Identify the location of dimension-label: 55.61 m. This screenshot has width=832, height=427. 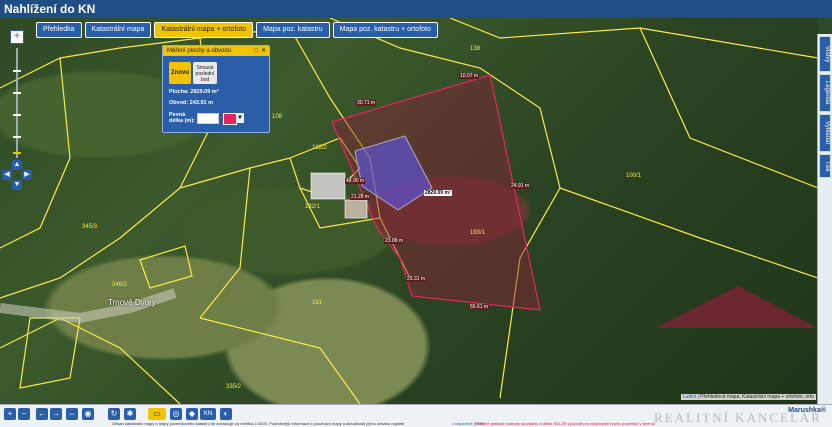
(479, 307).